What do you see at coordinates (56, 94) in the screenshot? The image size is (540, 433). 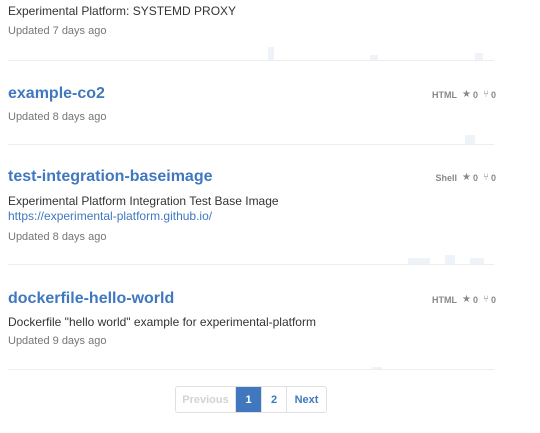 I see `repo-title-link: example-co2` at bounding box center [56, 94].